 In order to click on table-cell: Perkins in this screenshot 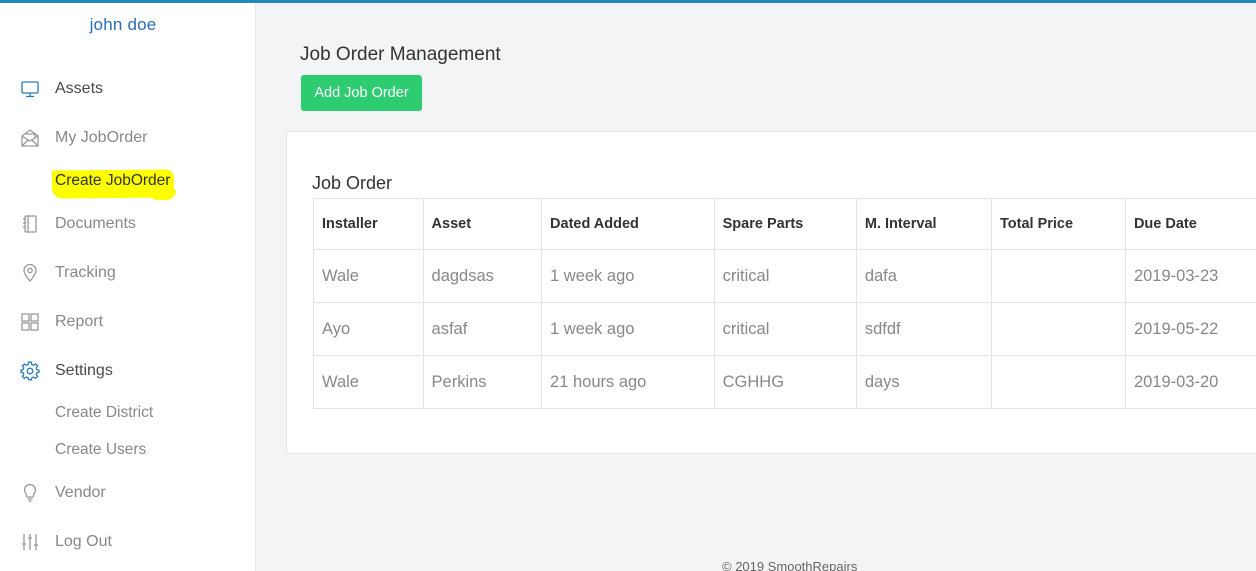, I will do `click(482, 382)`.